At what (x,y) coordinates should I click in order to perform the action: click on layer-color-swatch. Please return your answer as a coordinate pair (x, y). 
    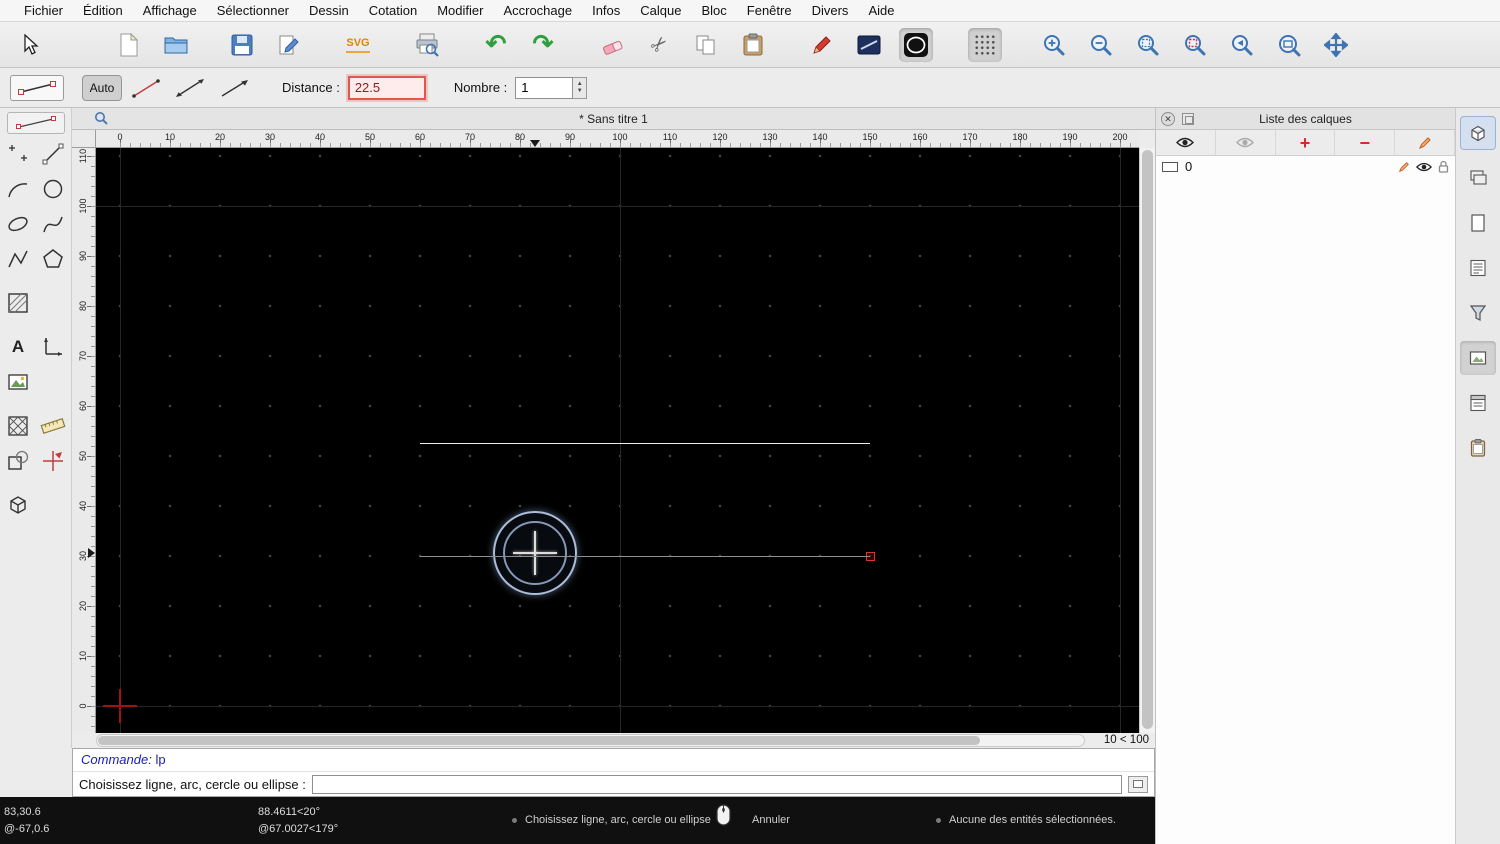
    Looking at the image, I should click on (1170, 166).